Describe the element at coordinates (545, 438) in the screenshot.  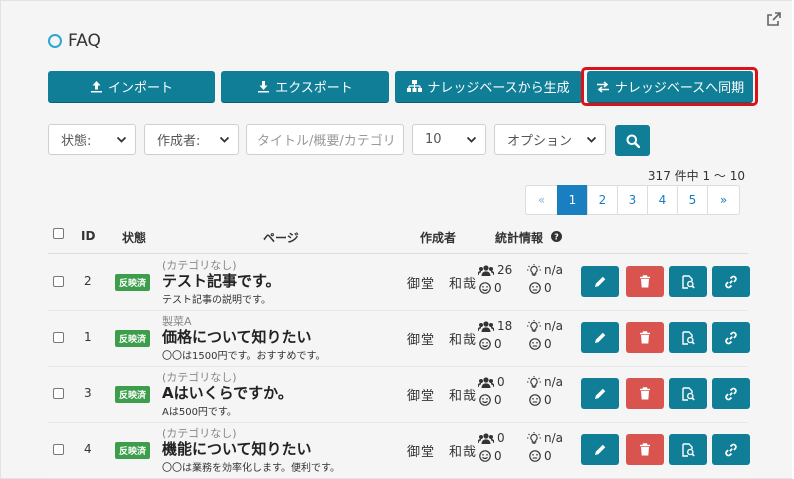
I see `stat-ideas: n/a` at that location.